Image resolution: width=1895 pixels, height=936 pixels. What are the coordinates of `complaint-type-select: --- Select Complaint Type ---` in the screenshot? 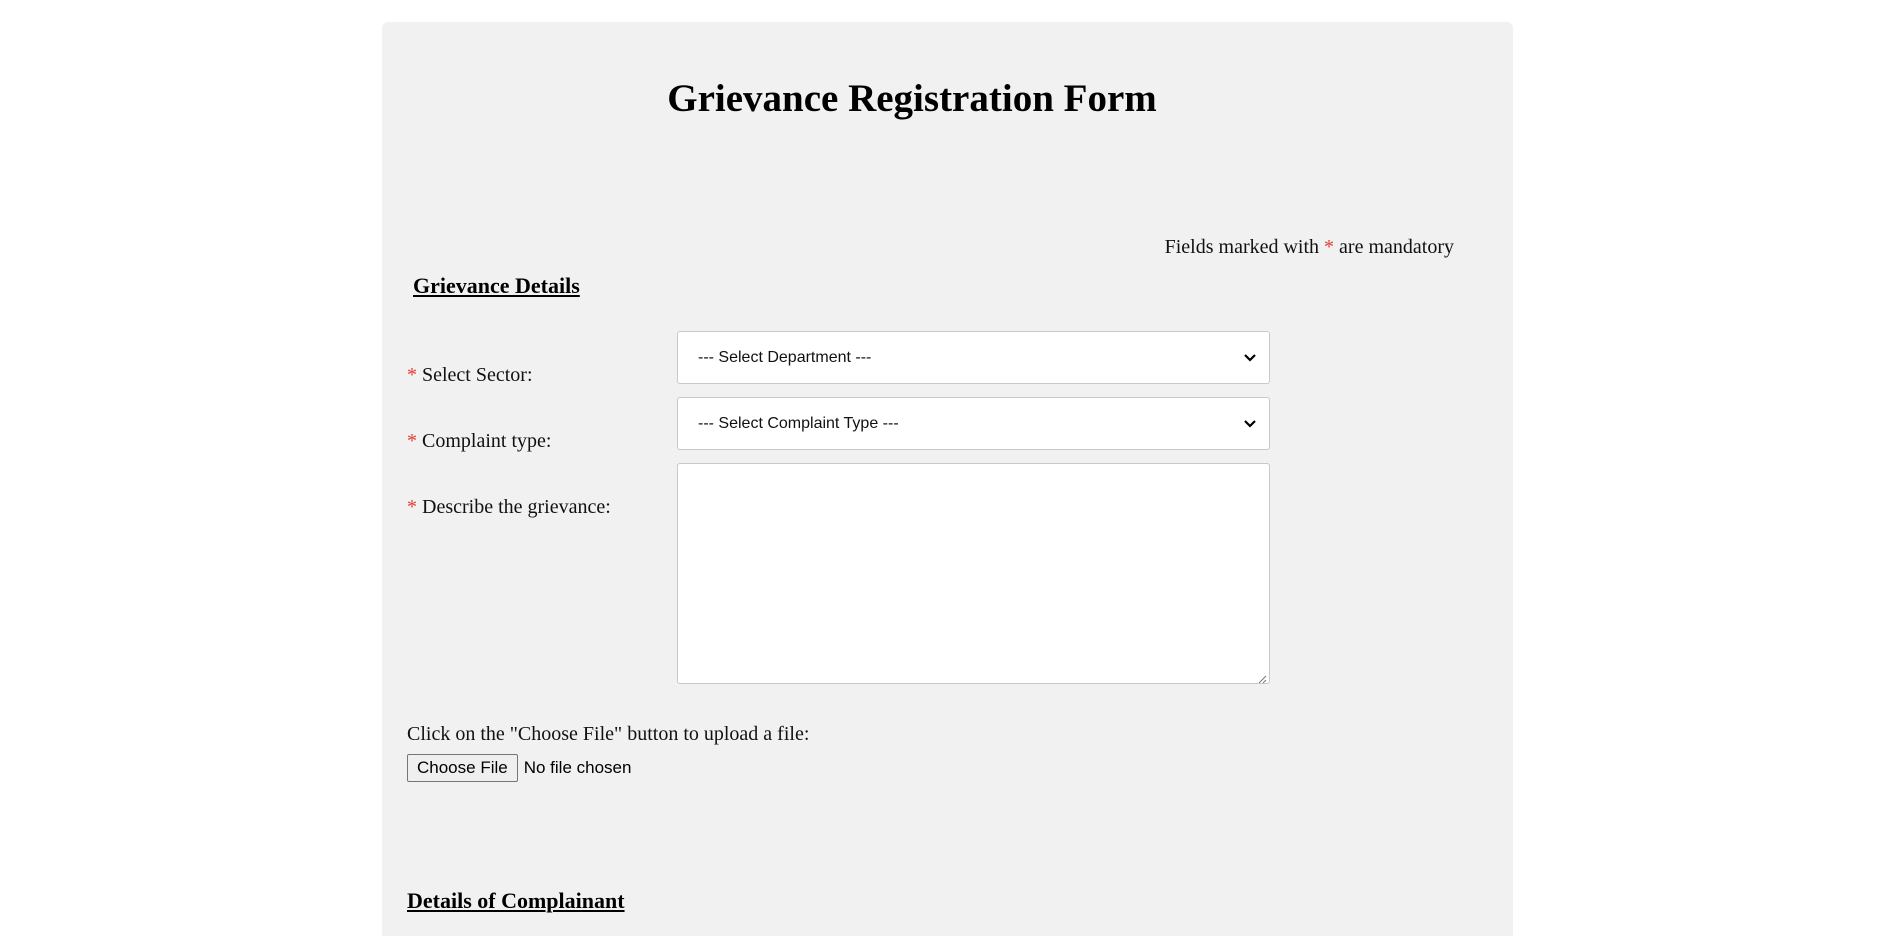 It's located at (973, 423).